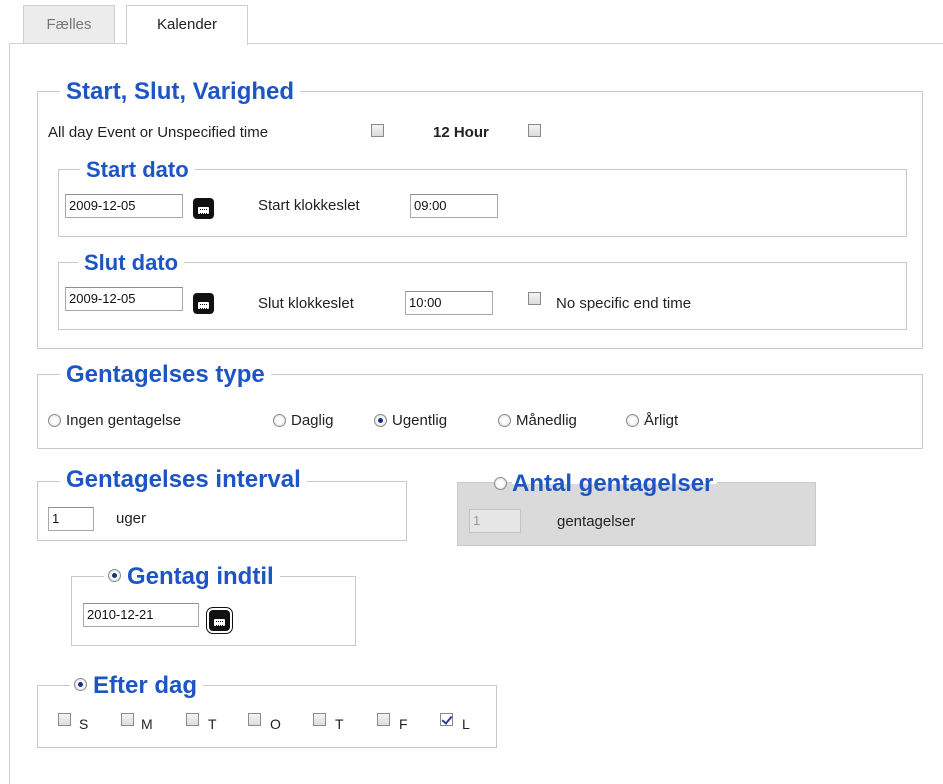  I want to click on all-day-label: All day Event or Unspecified time, so click(158, 132).